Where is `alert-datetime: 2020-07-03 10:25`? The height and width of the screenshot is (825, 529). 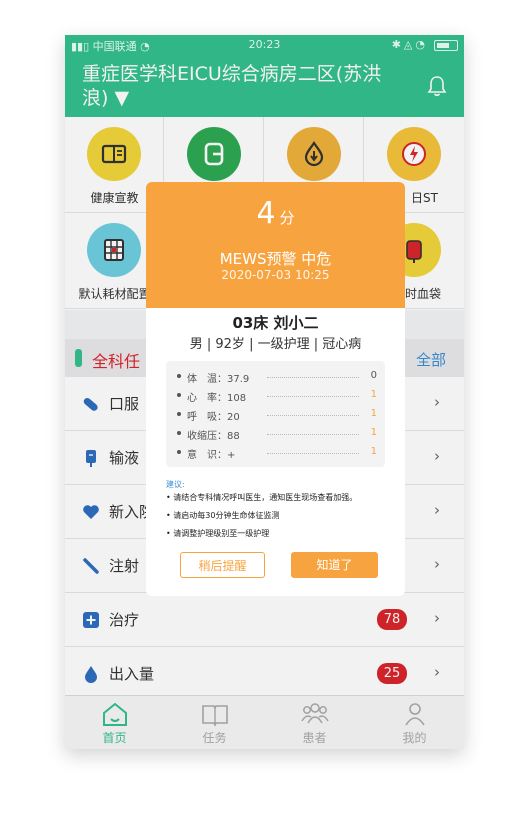
alert-datetime: 2020-07-03 10:25 is located at coordinates (275, 275).